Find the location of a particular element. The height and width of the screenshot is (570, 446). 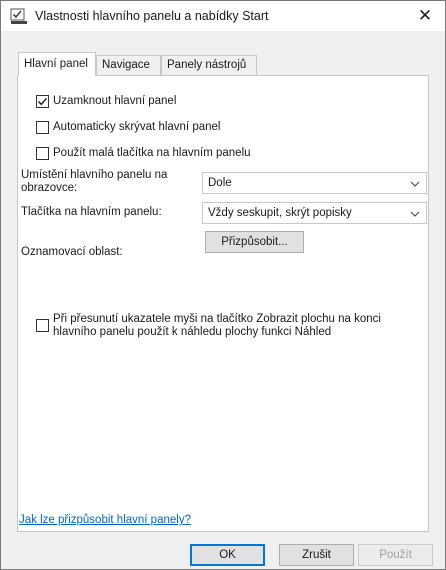

notification-area-label: Oznamovací oblast: is located at coordinates (72, 252).